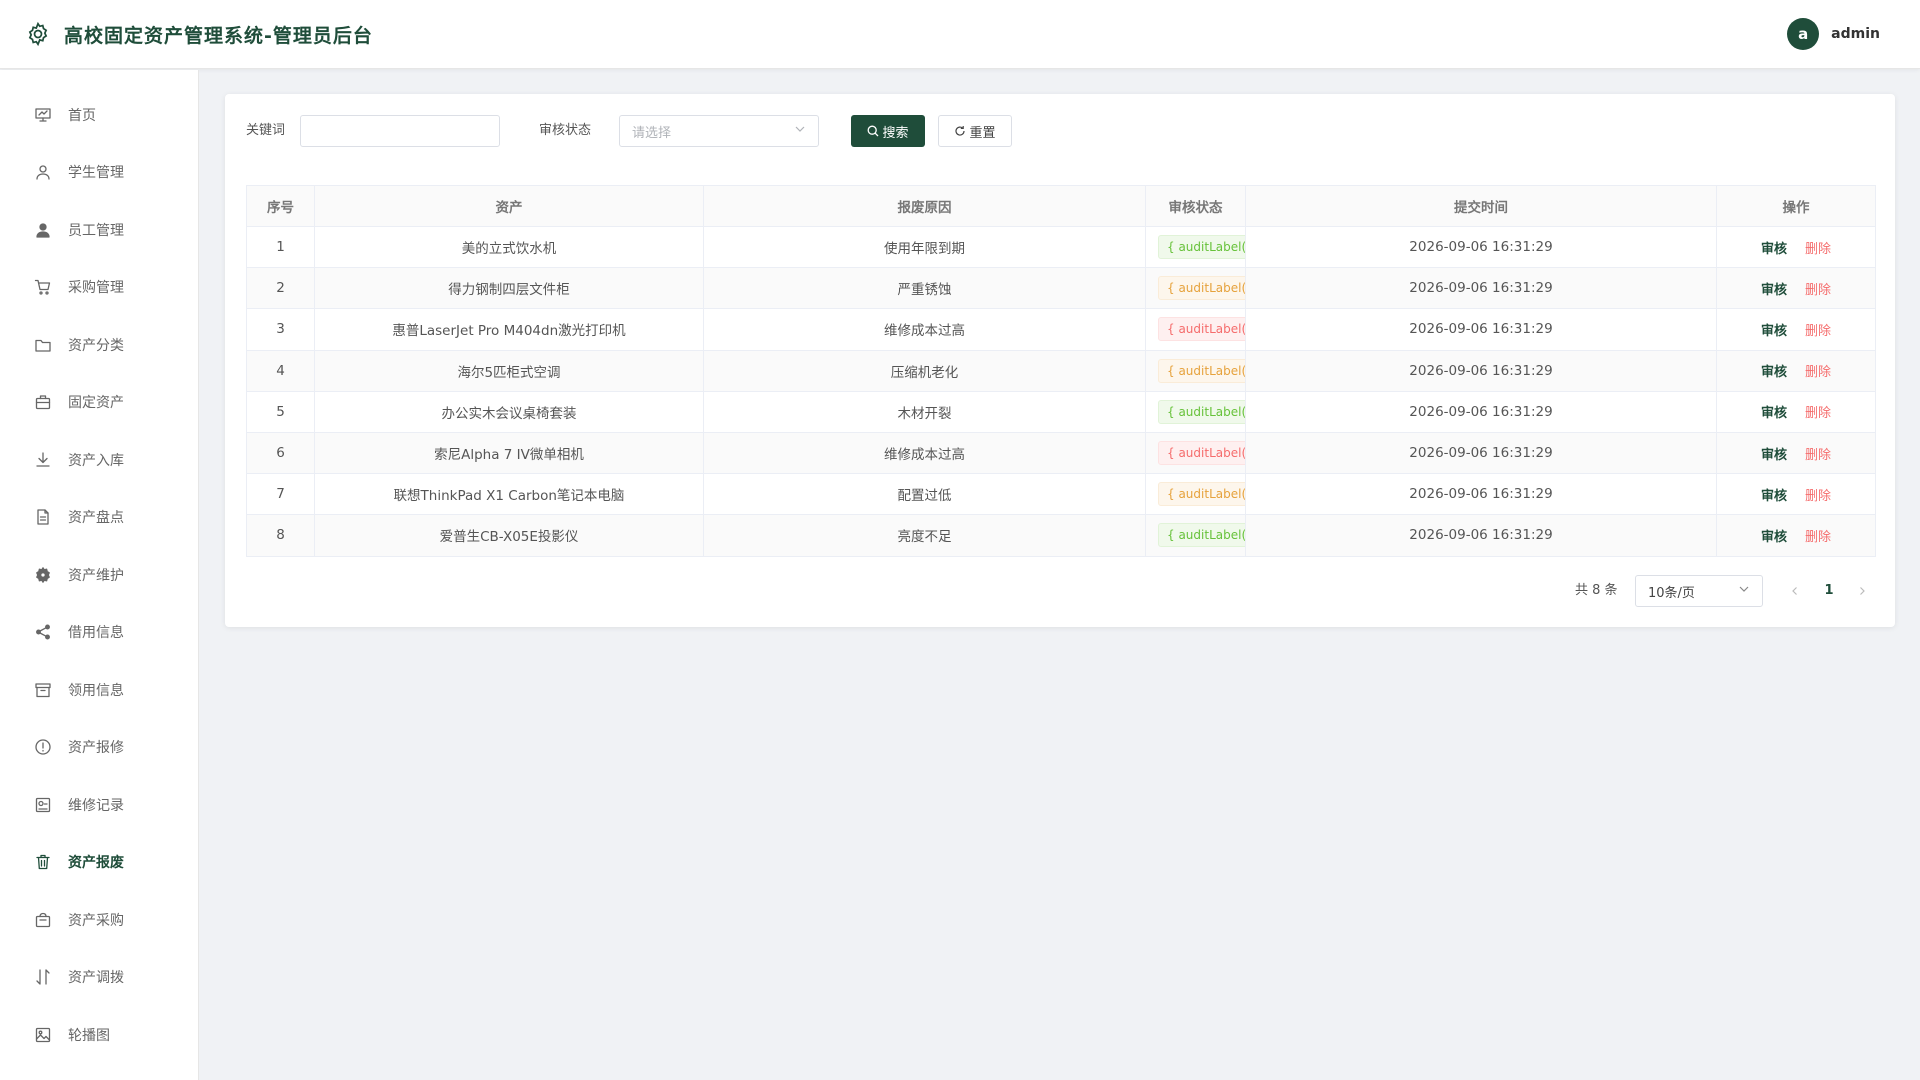 The width and height of the screenshot is (1920, 1080). I want to click on username: admin, so click(1855, 34).